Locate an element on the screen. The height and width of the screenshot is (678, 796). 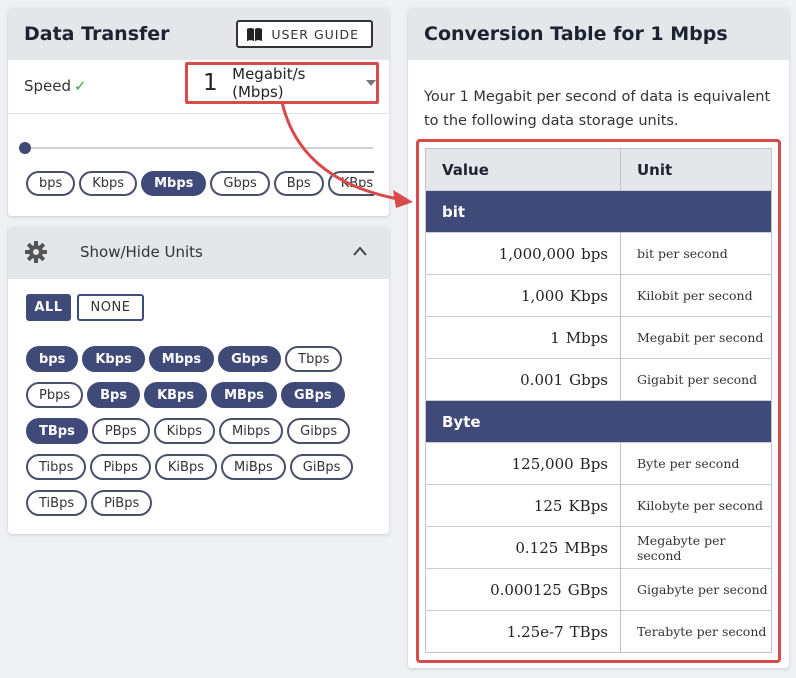
chevron-down-icon is located at coordinates (371, 83).